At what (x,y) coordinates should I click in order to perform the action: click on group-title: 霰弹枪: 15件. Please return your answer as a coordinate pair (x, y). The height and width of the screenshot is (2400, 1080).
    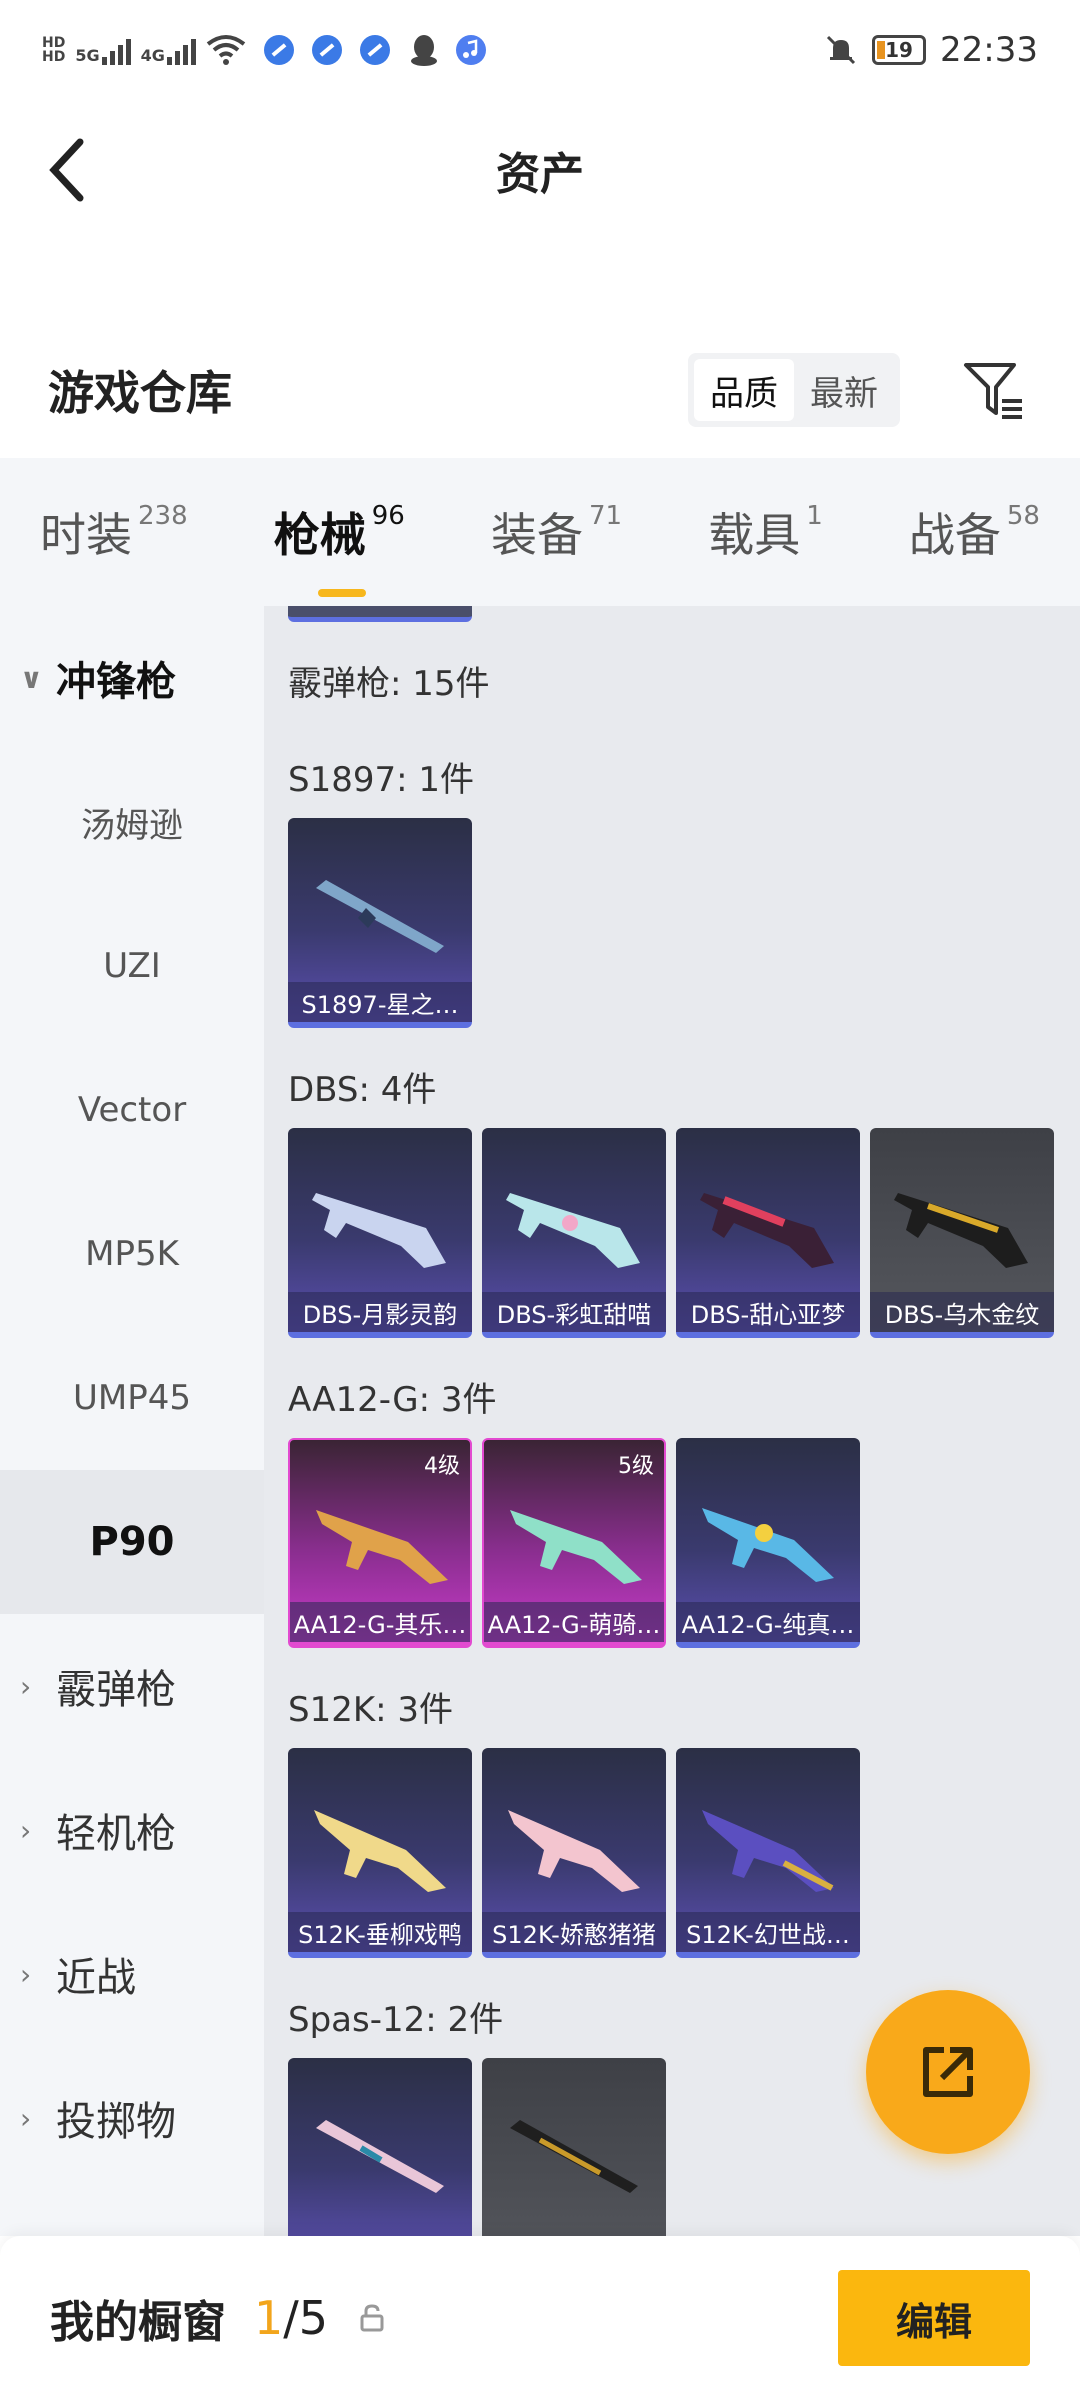
    Looking at the image, I should click on (389, 684).